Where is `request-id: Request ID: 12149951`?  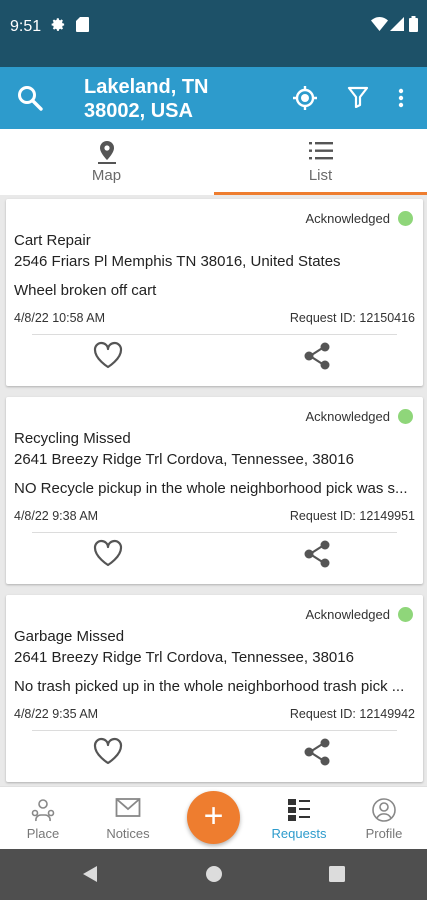
request-id: Request ID: 12149951 is located at coordinates (352, 516).